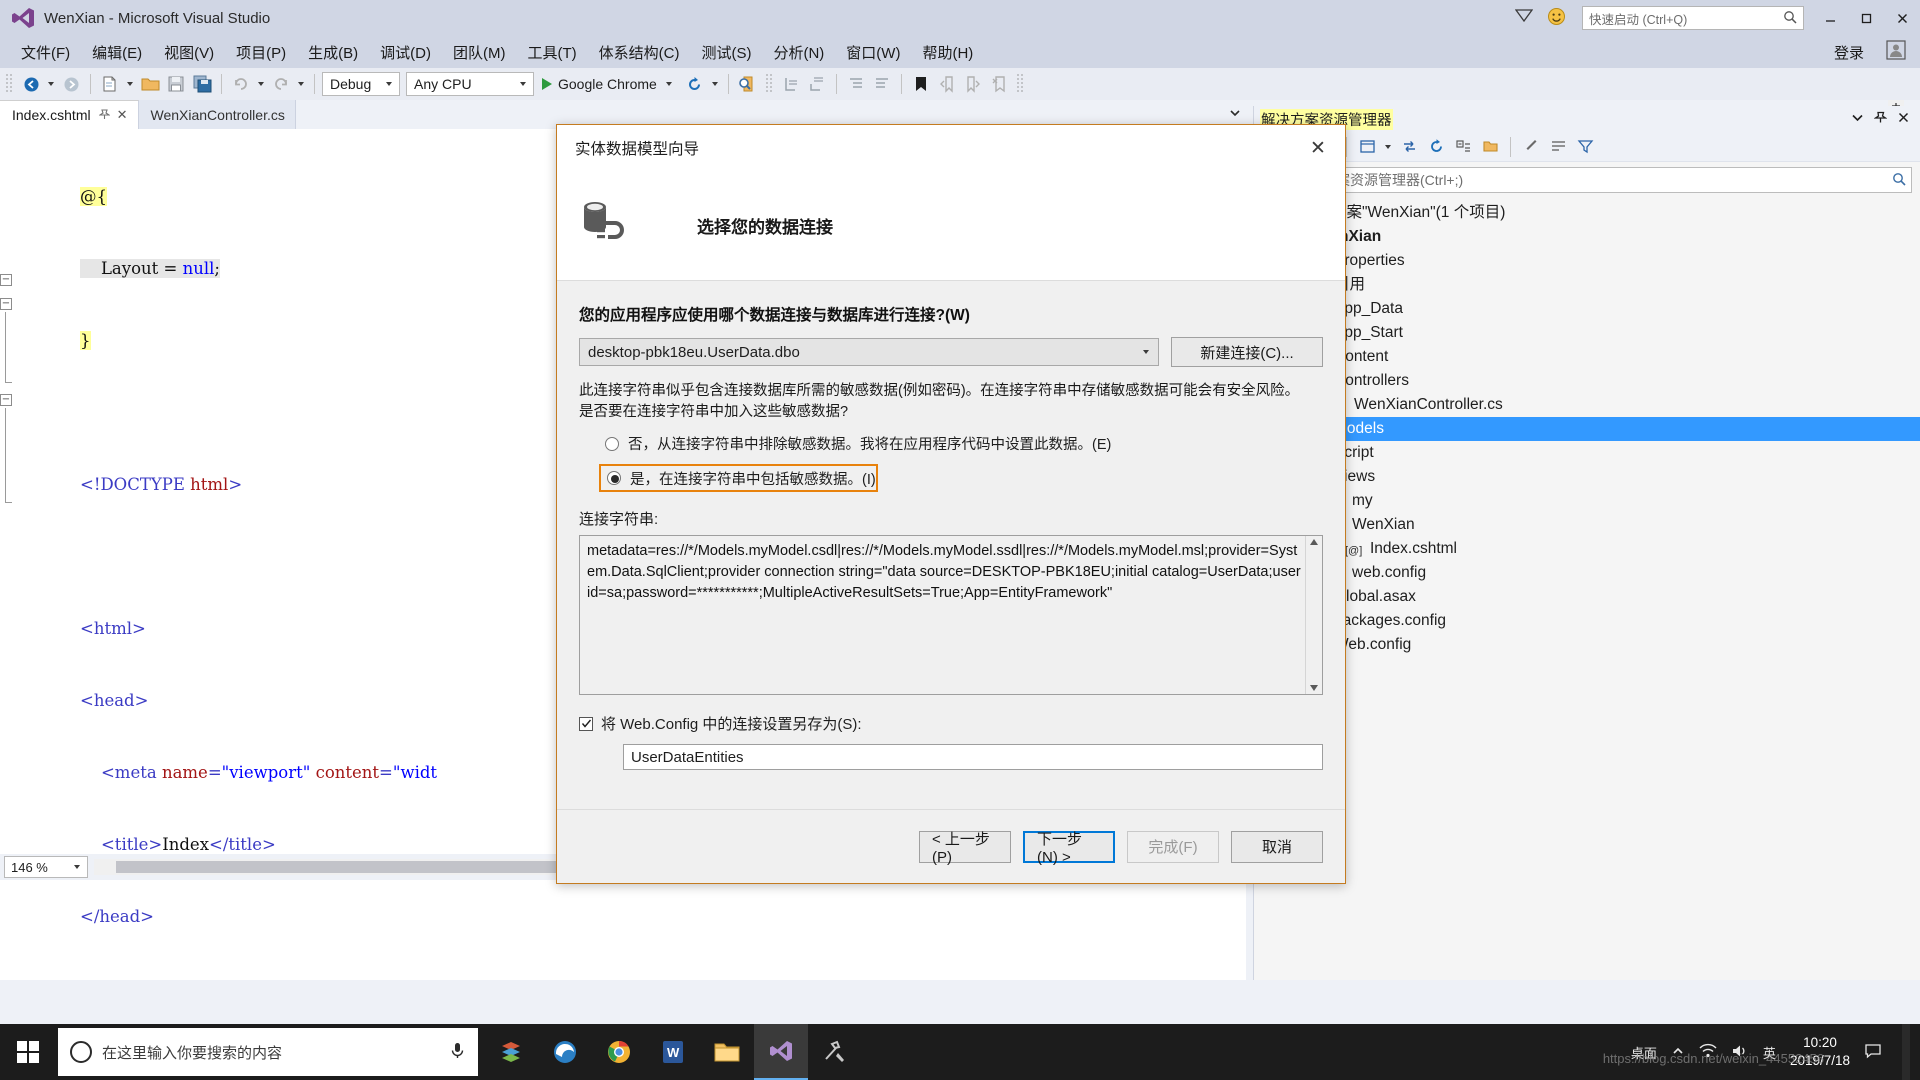 This screenshot has height=1080, width=1920. What do you see at coordinates (551, 52) in the screenshot?
I see `menu-item-tools: 工具(T)` at bounding box center [551, 52].